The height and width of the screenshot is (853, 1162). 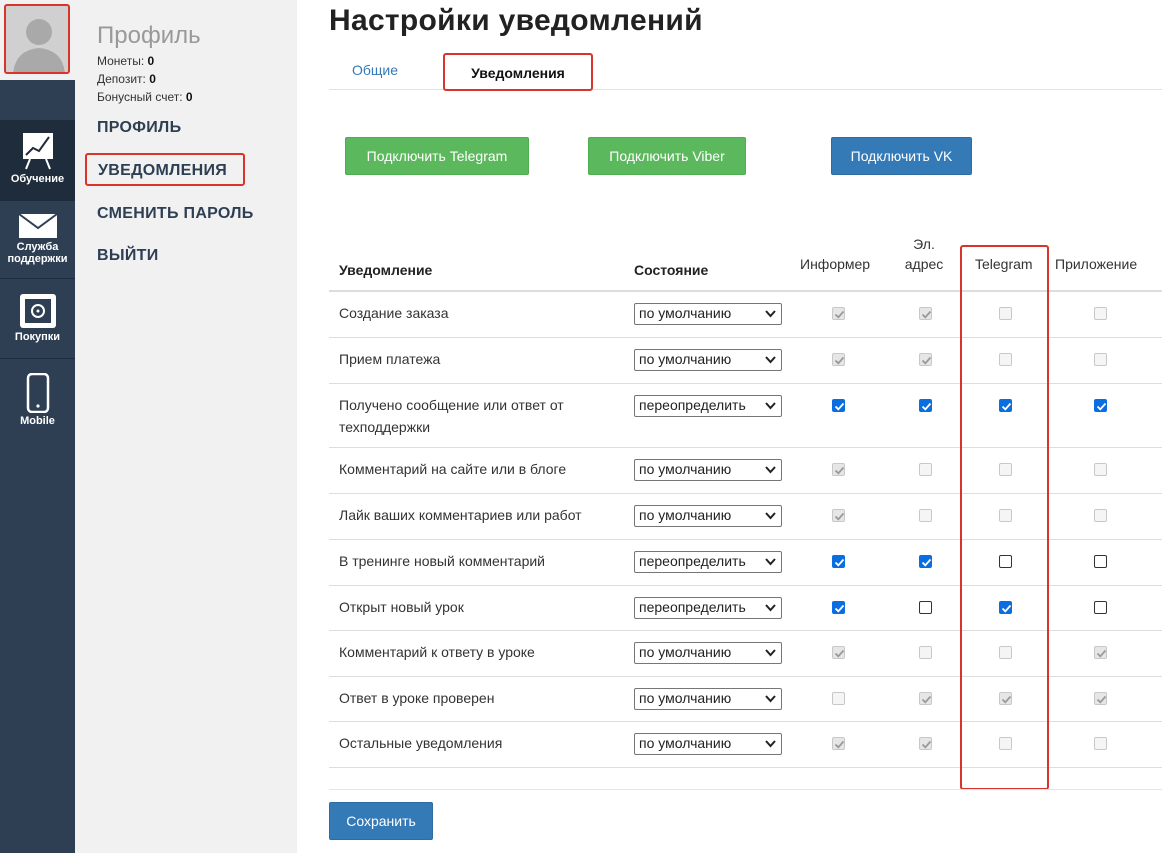 I want to click on coins-stat: Монеты: 0, so click(x=126, y=61).